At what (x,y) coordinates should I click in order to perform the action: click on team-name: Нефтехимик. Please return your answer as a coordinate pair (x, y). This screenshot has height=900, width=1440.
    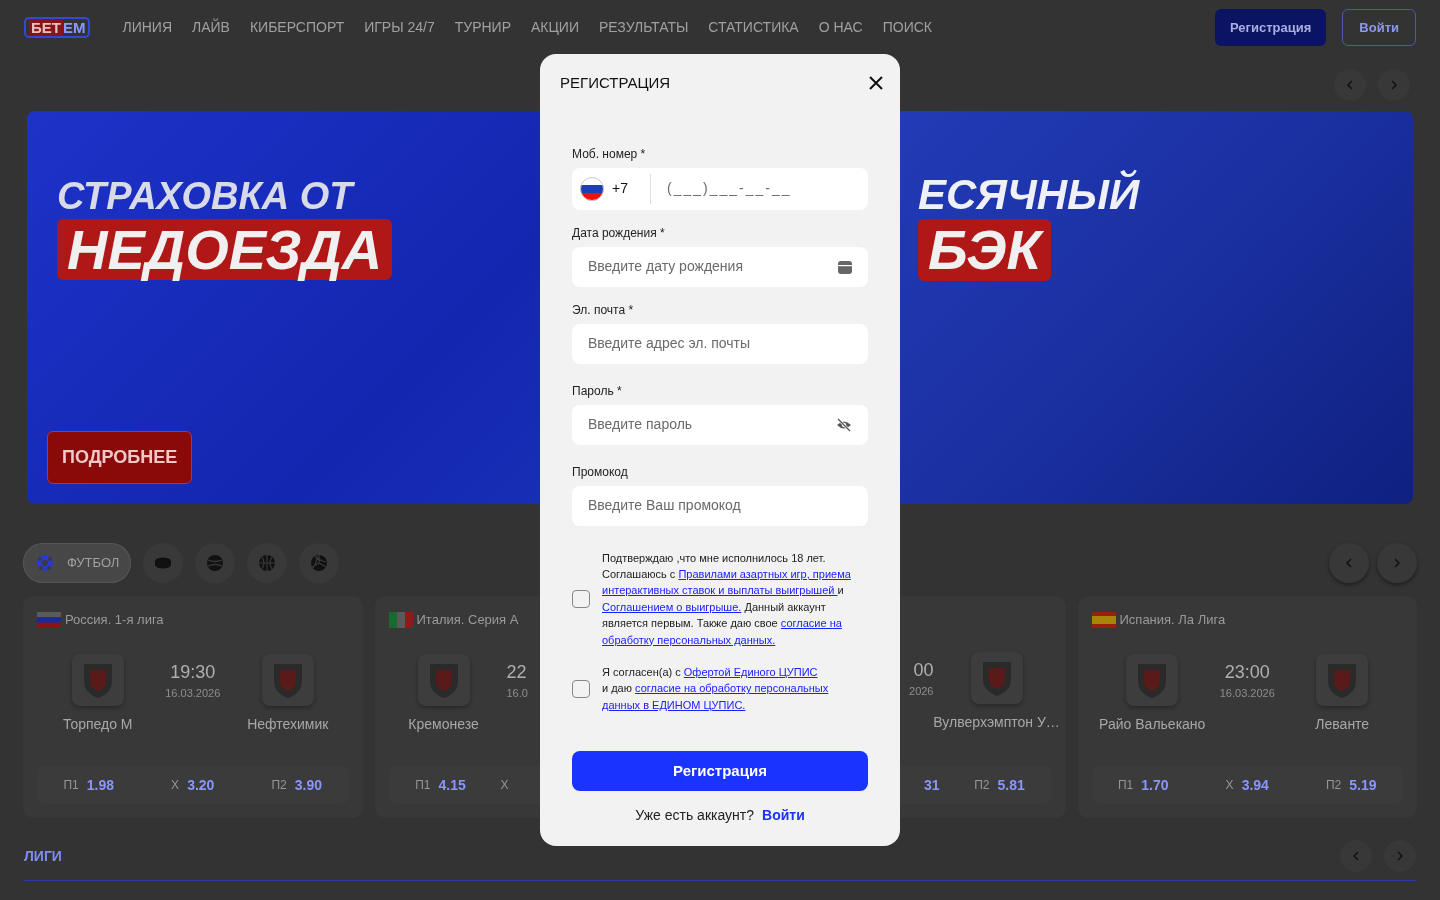
    Looking at the image, I should click on (288, 724).